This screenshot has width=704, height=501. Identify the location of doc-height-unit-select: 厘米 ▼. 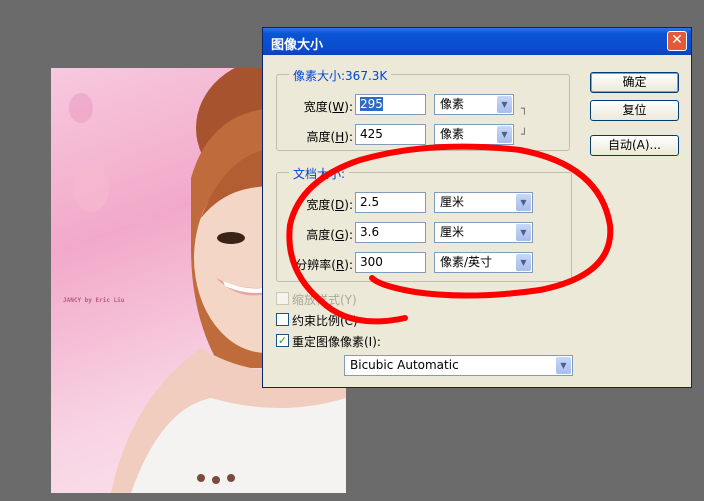
(483, 232).